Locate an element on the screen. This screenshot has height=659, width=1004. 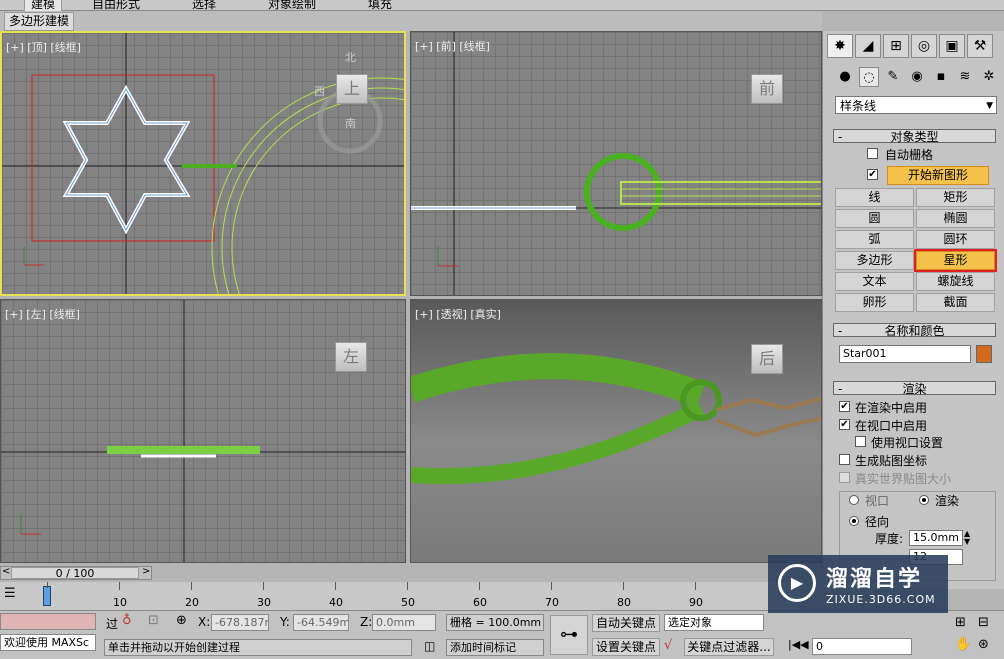
radial-radio is located at coordinates (854, 521).